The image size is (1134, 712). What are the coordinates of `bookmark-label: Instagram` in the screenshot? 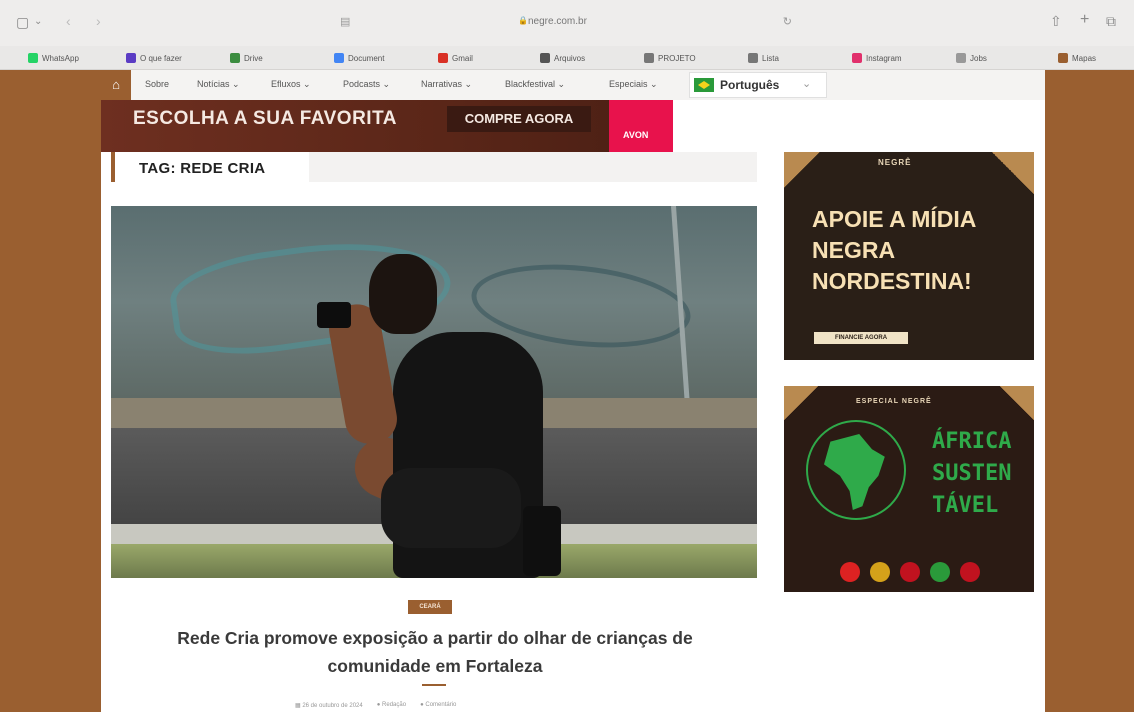 It's located at (884, 58).